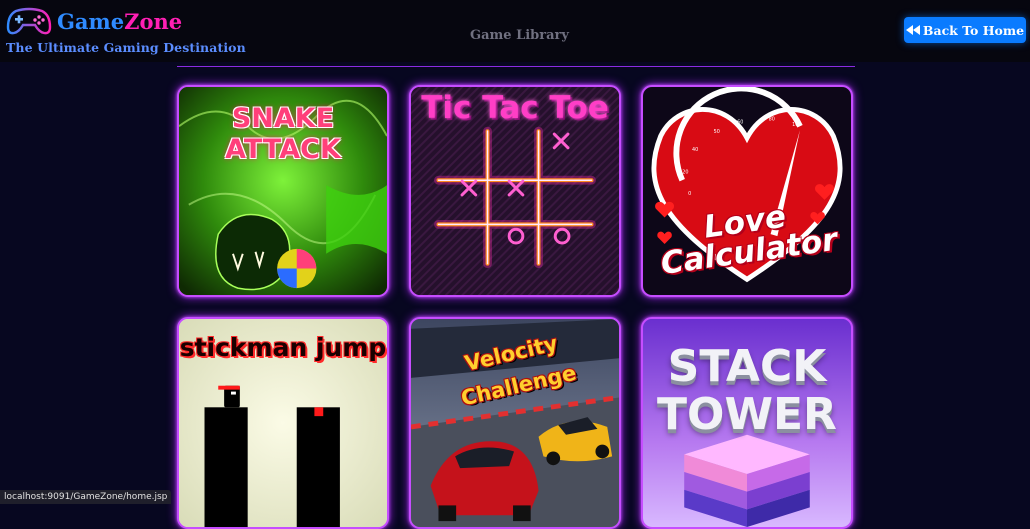 This screenshot has height=529, width=1030. I want to click on svg-text: 60, so click(740, 122).